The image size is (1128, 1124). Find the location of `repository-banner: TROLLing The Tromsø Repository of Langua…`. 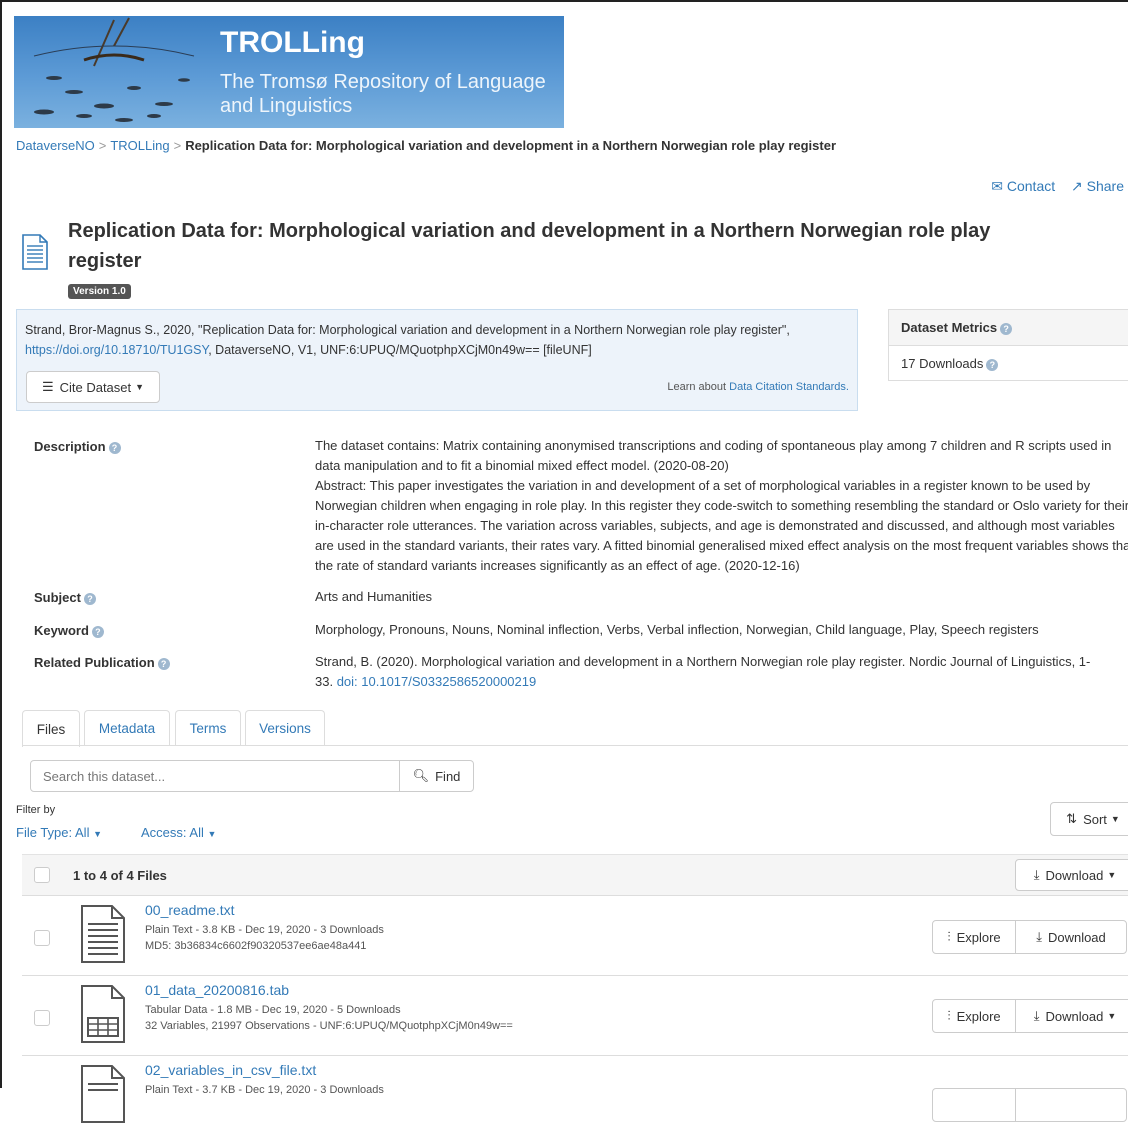

repository-banner: TROLLing The Tromsø Repository of Langua… is located at coordinates (289, 72).